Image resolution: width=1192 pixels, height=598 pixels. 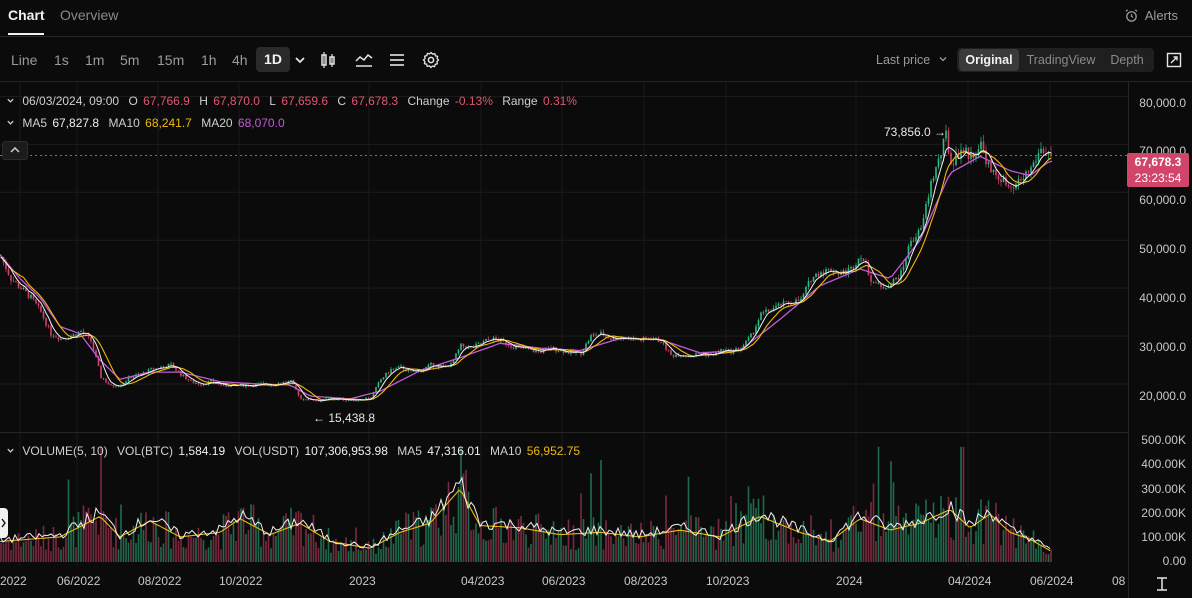 What do you see at coordinates (989, 60) in the screenshot?
I see `view-original-button: Original` at bounding box center [989, 60].